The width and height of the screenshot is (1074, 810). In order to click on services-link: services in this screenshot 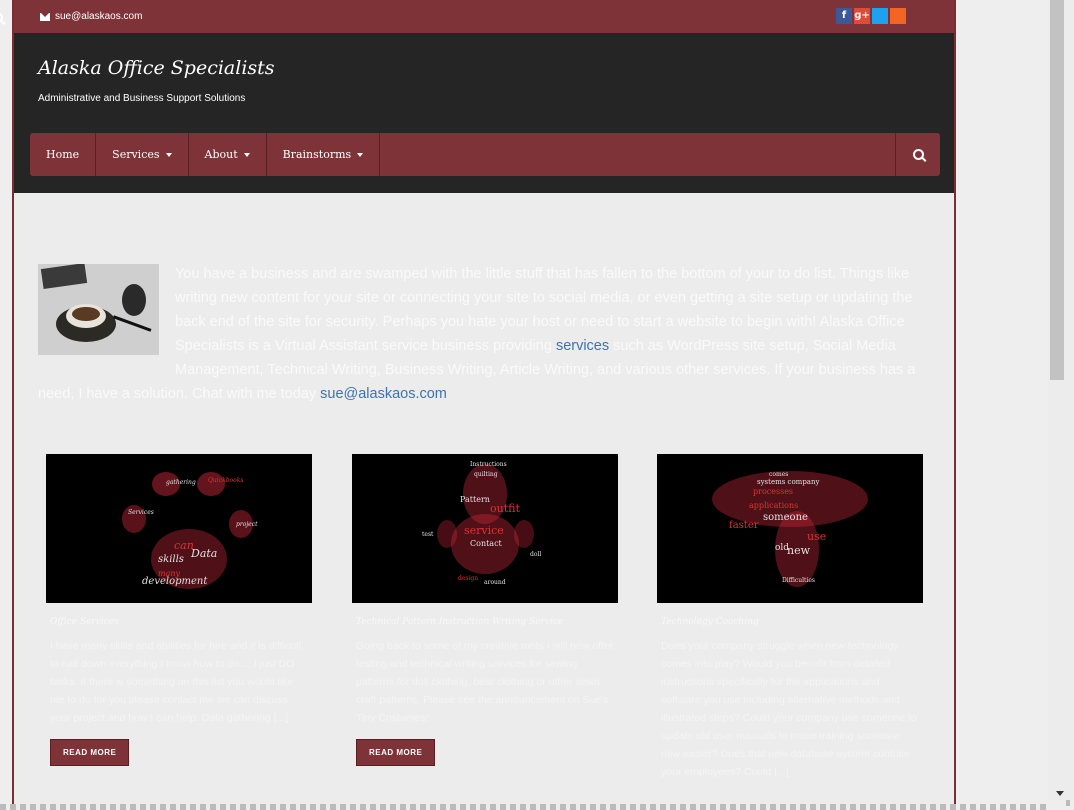, I will do `click(582, 346)`.